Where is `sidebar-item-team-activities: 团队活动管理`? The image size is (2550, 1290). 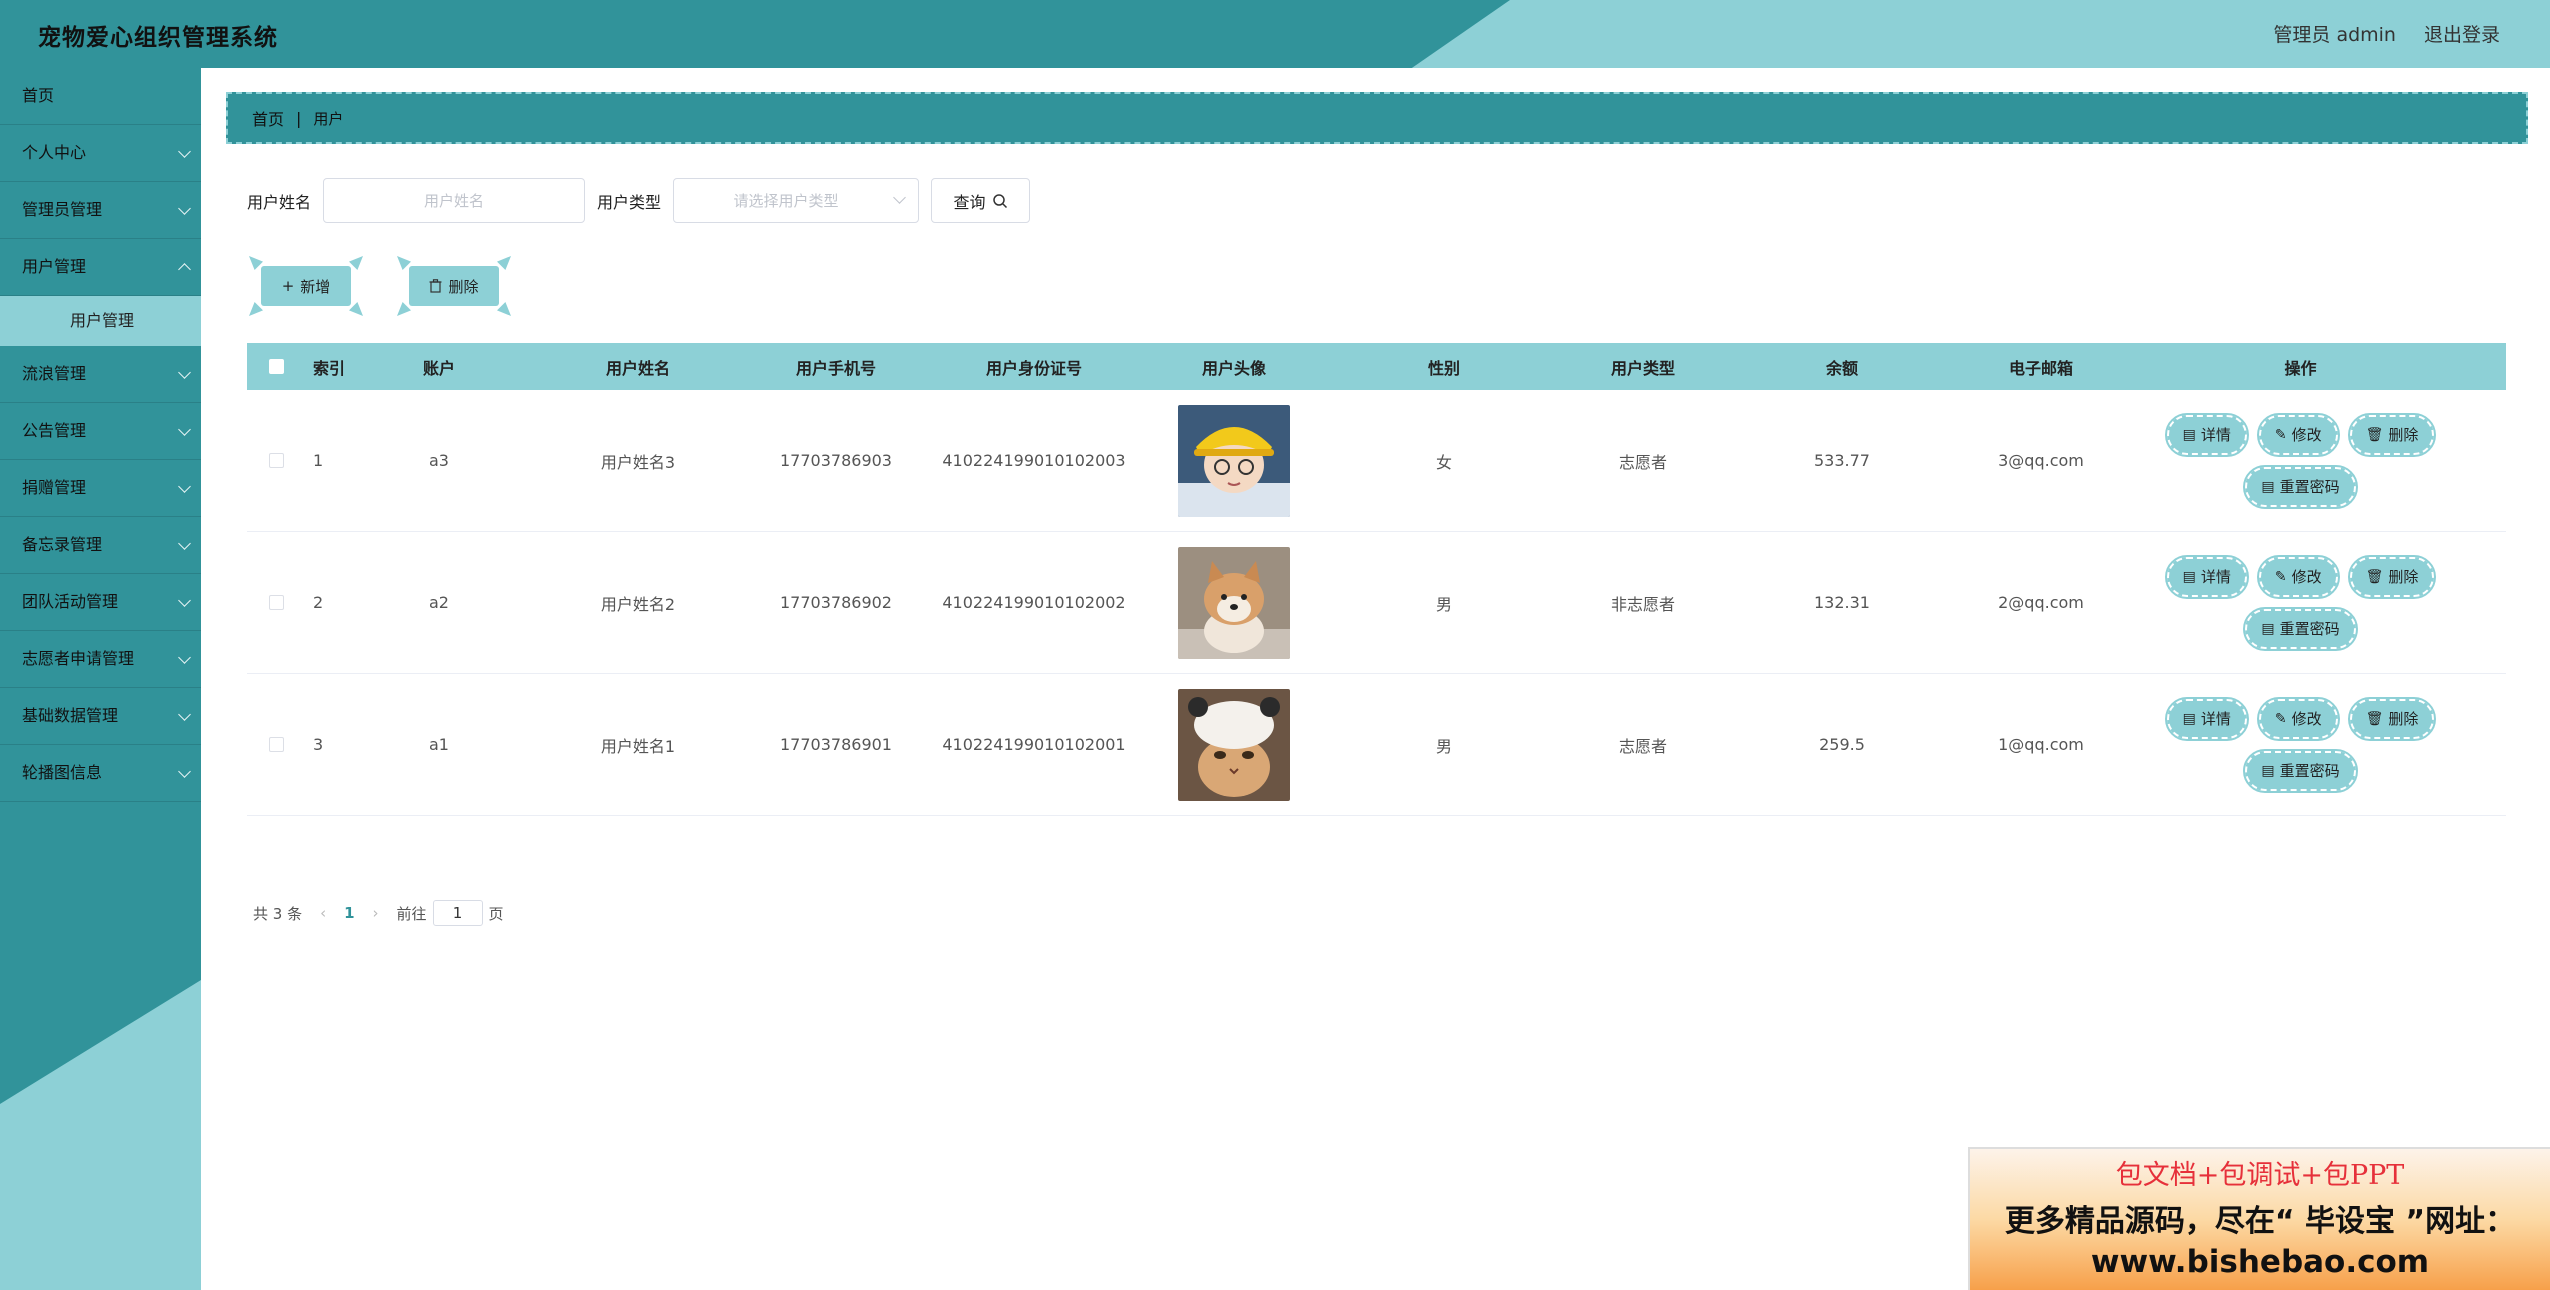
sidebar-item-team-activities: 团队活动管理 is located at coordinates (100, 602).